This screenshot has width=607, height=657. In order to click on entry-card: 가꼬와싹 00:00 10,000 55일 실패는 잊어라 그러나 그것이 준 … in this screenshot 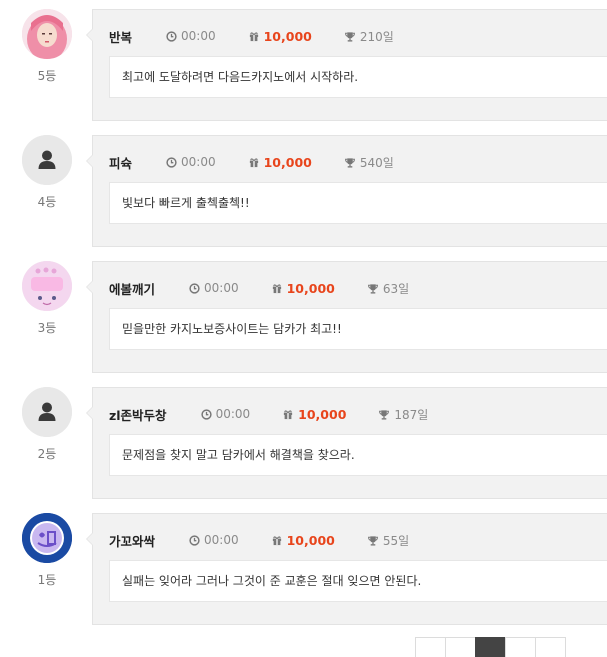, I will do `click(346, 569)`.